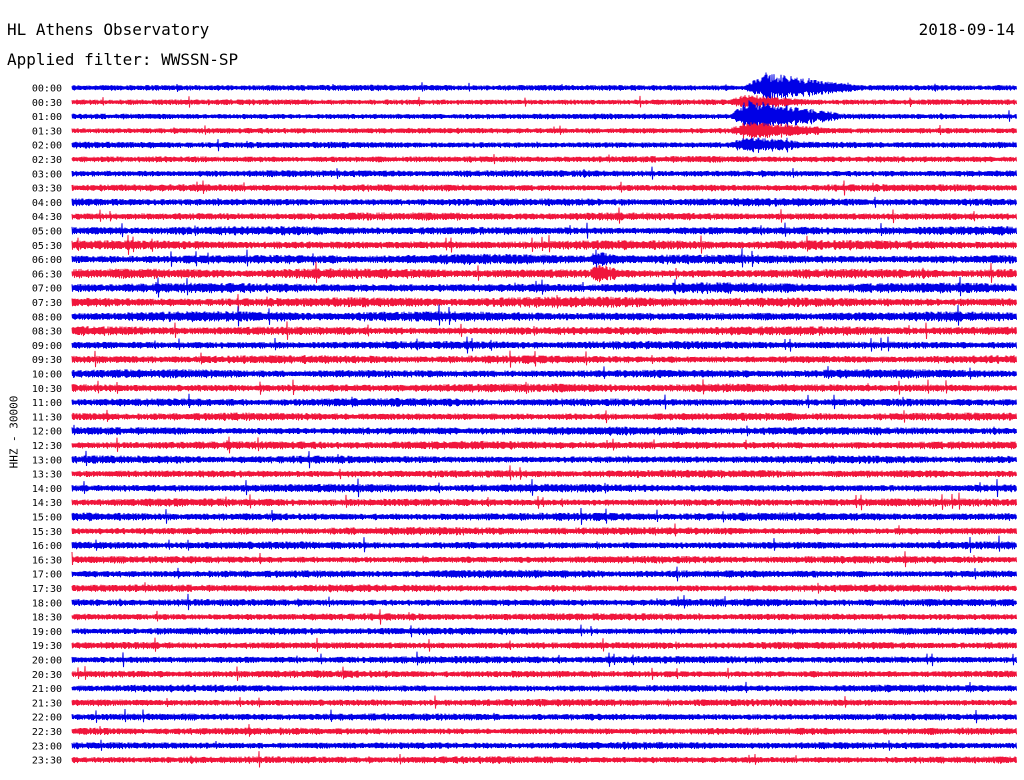  What do you see at coordinates (47, 518) in the screenshot?
I see `row-time-label: 15:00` at bounding box center [47, 518].